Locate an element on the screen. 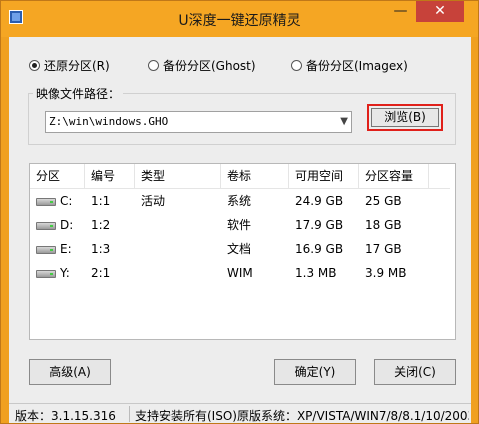 The width and height of the screenshot is (479, 424). close-window-button: ✕ is located at coordinates (440, 11).